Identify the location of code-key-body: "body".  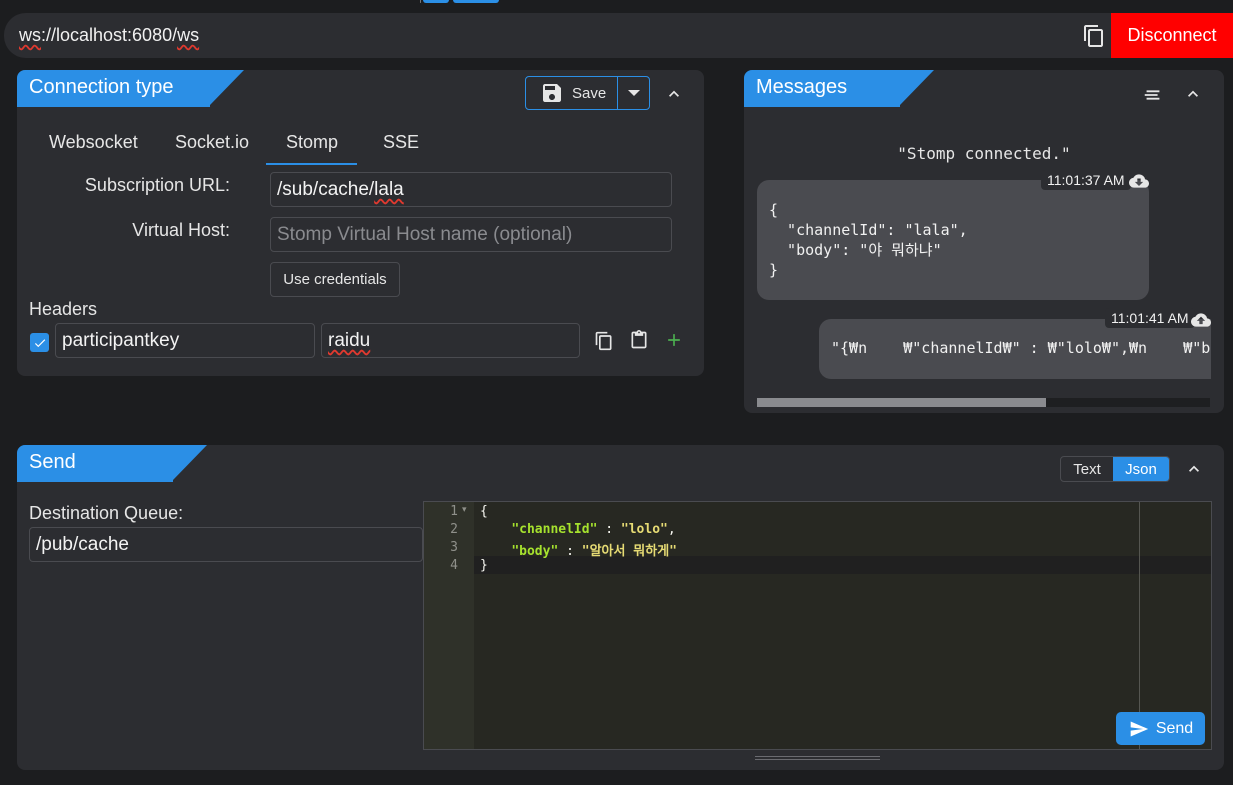
(535, 551).